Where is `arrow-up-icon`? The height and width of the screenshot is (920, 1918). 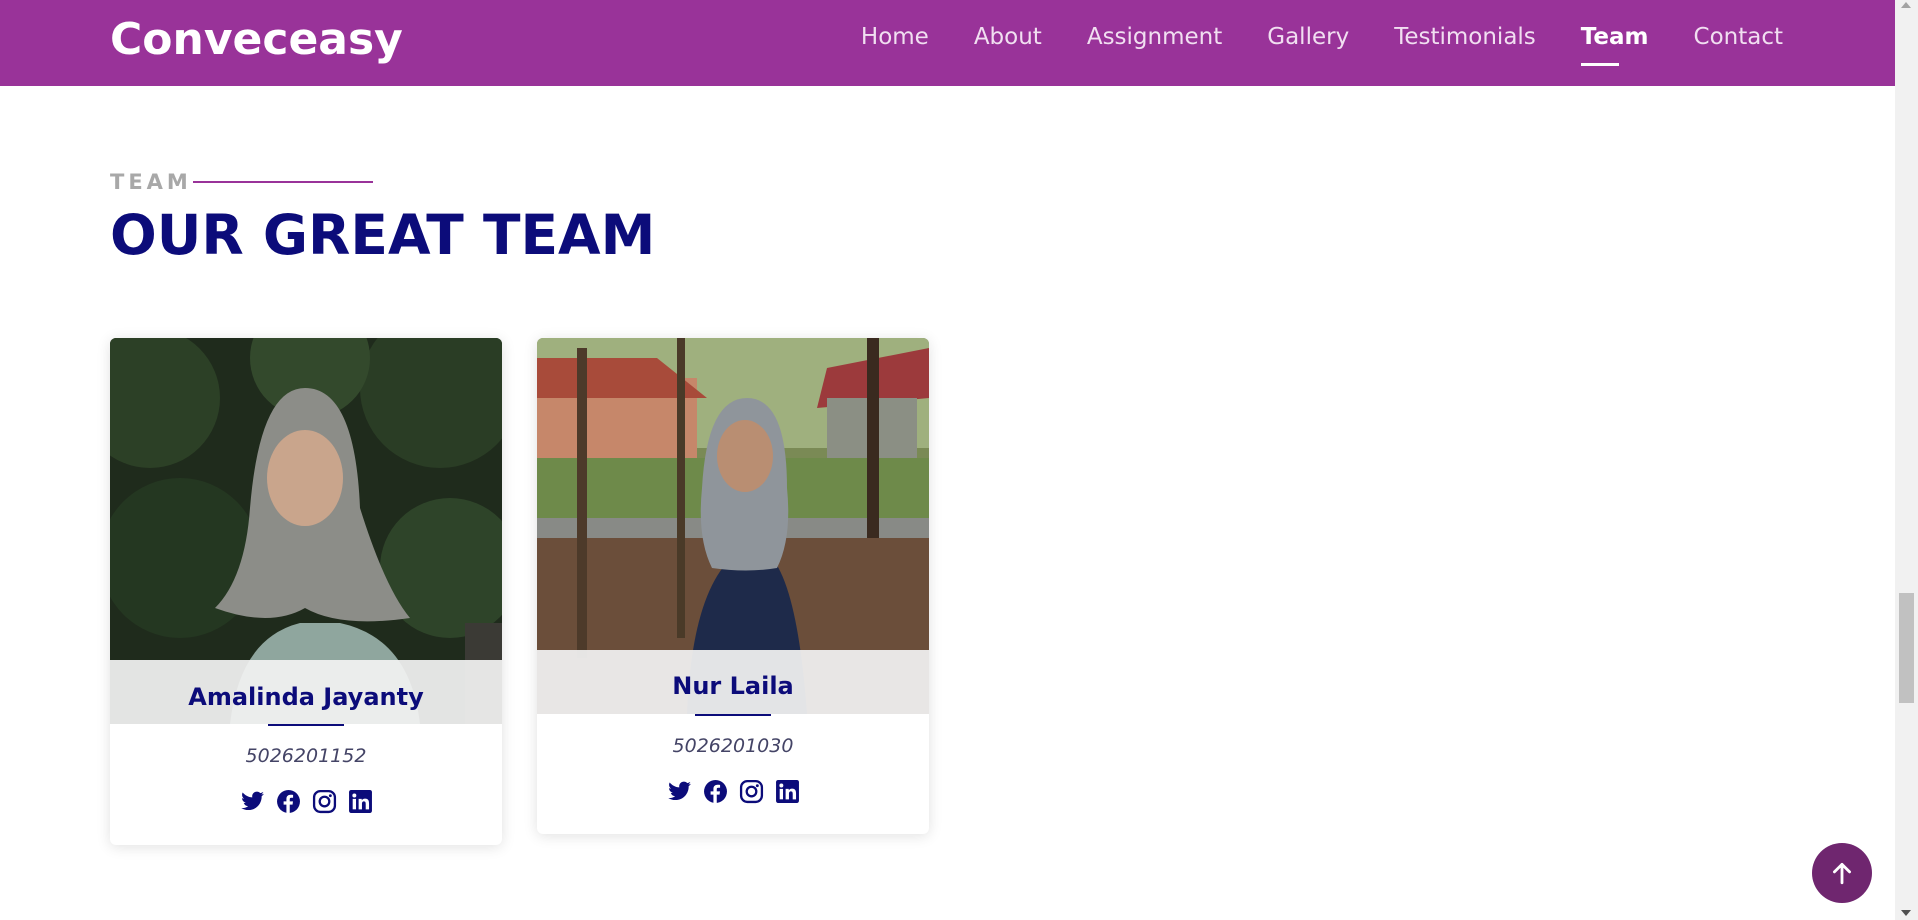 arrow-up-icon is located at coordinates (1842, 873).